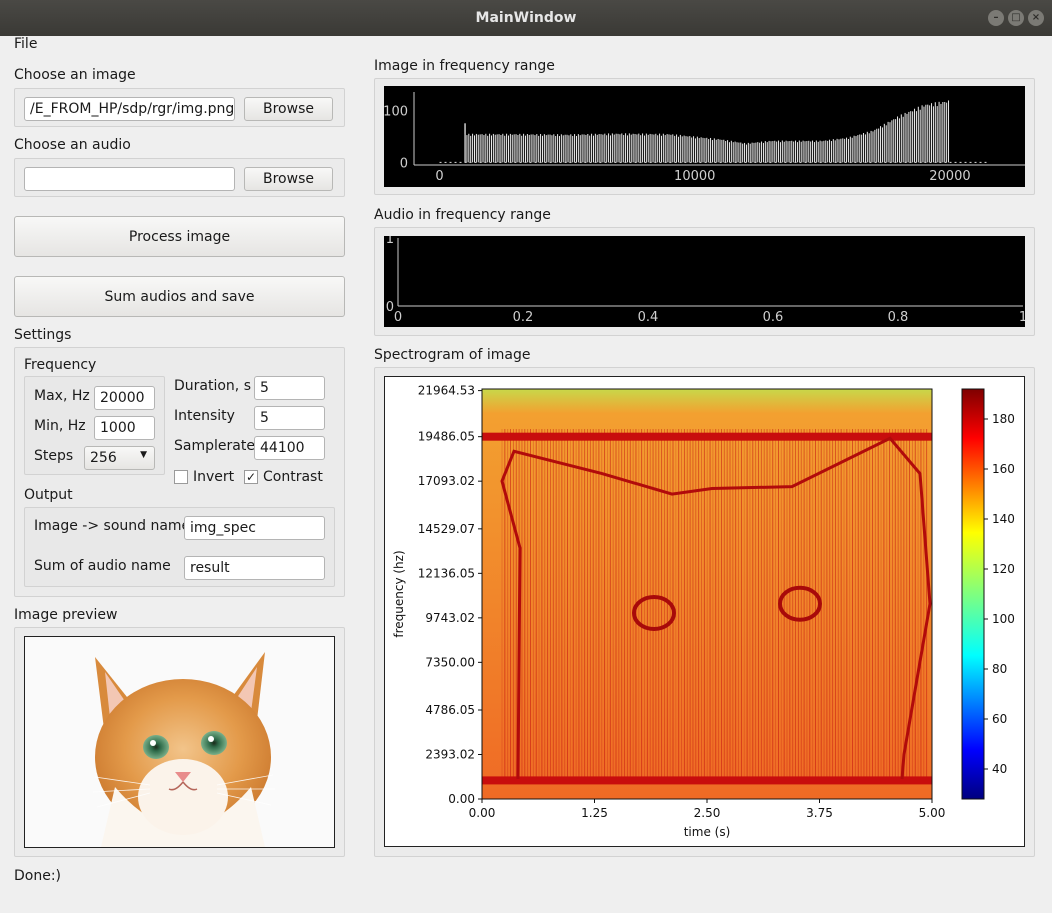  I want to click on sum-name-input: result, so click(254, 568).